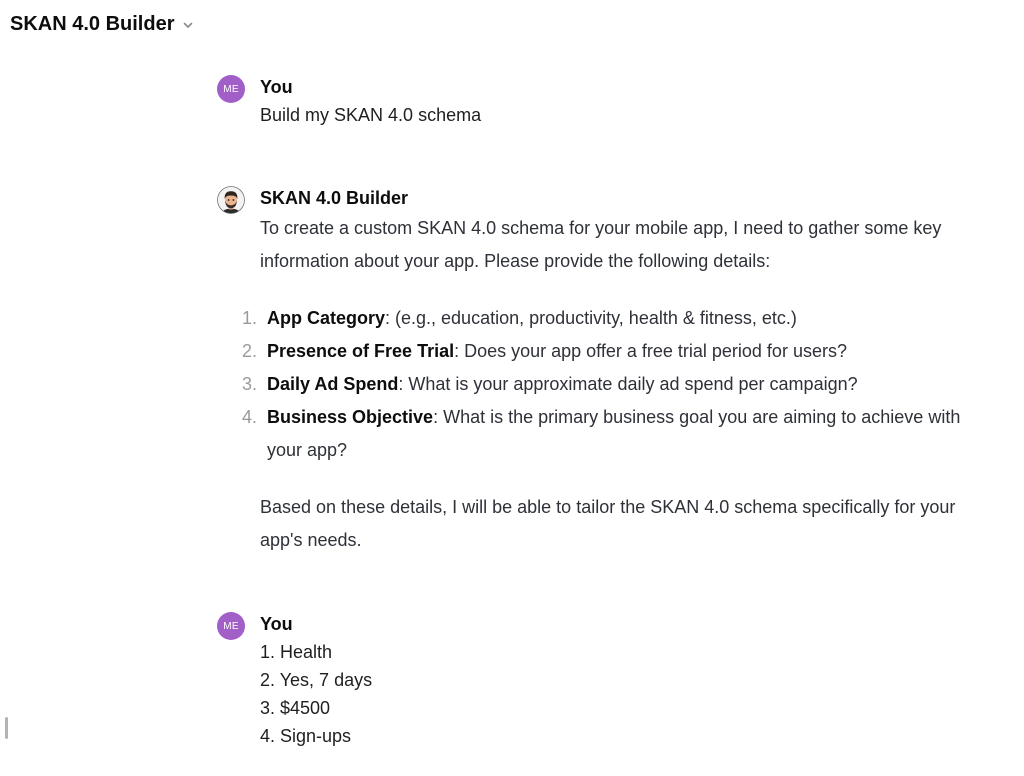 This screenshot has width=1024, height=776. Describe the element at coordinates (250, 417) in the screenshot. I see `list-marker: 4.` at that location.